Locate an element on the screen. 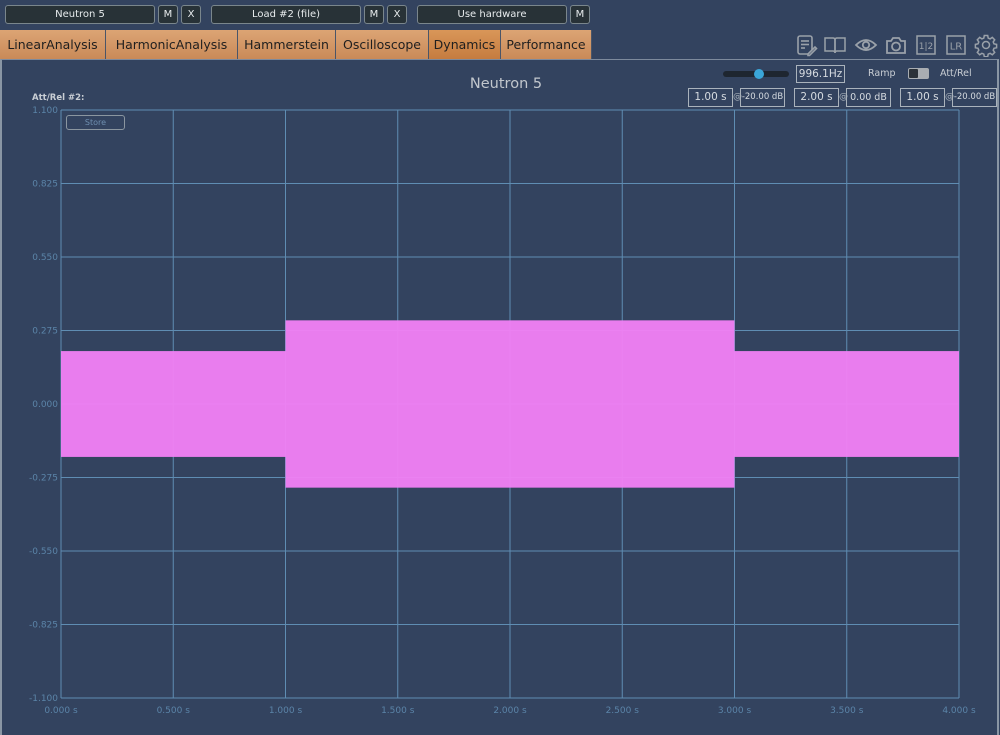 The height and width of the screenshot is (735, 1000). store-button: Store is located at coordinates (95, 122).